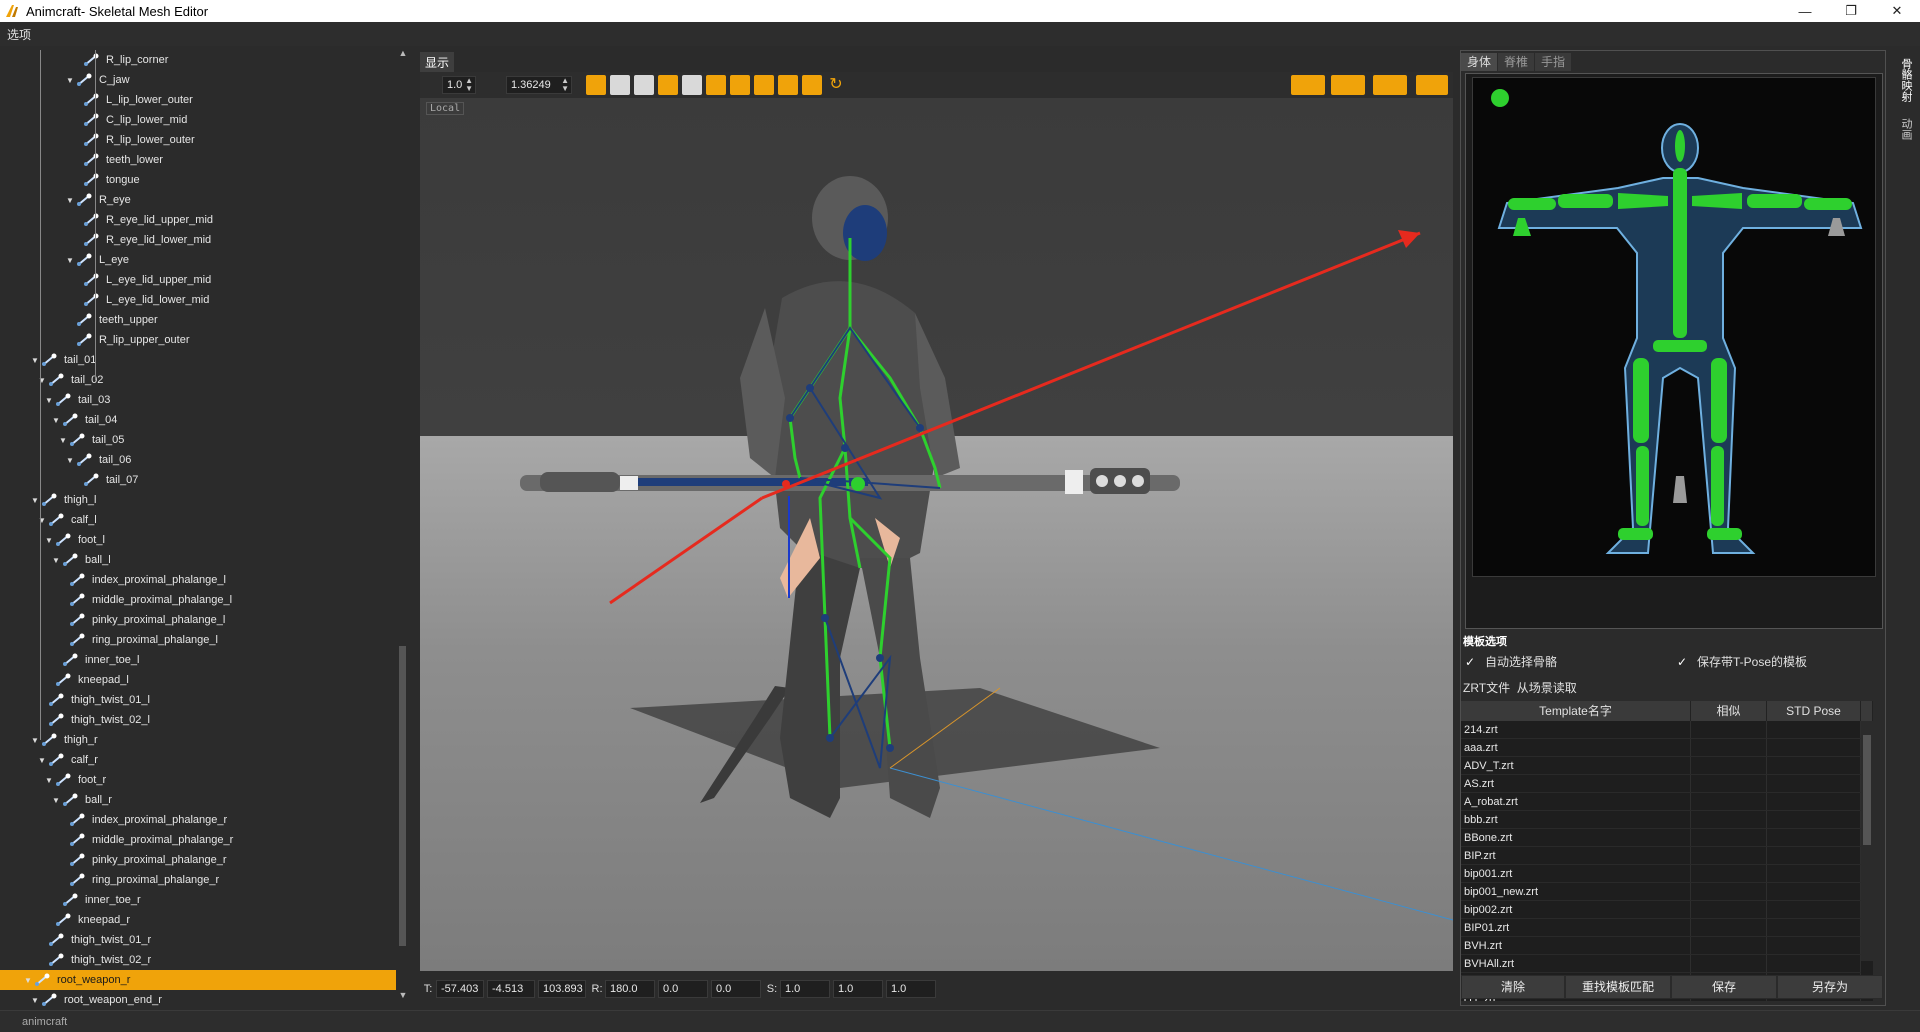 Image resolution: width=1920 pixels, height=1032 pixels. What do you see at coordinates (216, 960) in the screenshot?
I see `tree-row: thigh_twist_02_r` at bounding box center [216, 960].